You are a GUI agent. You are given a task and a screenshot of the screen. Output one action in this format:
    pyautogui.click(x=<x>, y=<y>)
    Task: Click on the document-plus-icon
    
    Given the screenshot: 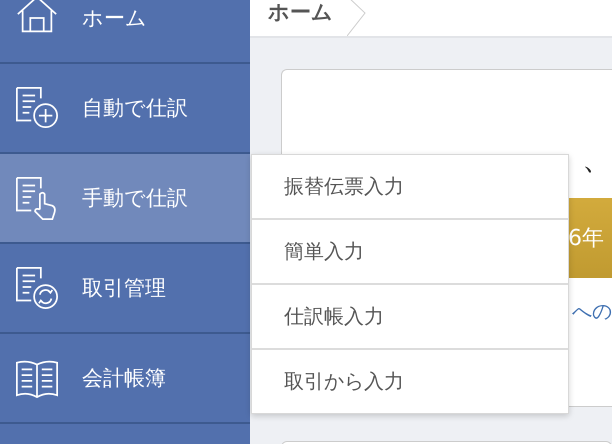 What is the action you would take?
    pyautogui.click(x=37, y=108)
    